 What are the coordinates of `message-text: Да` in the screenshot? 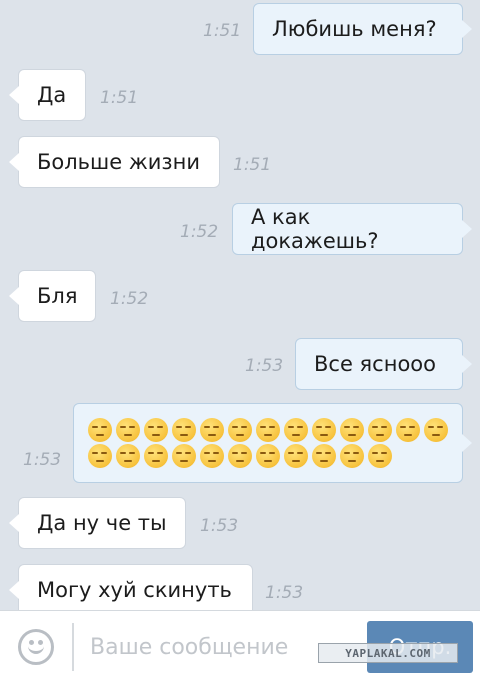 It's located at (52, 94).